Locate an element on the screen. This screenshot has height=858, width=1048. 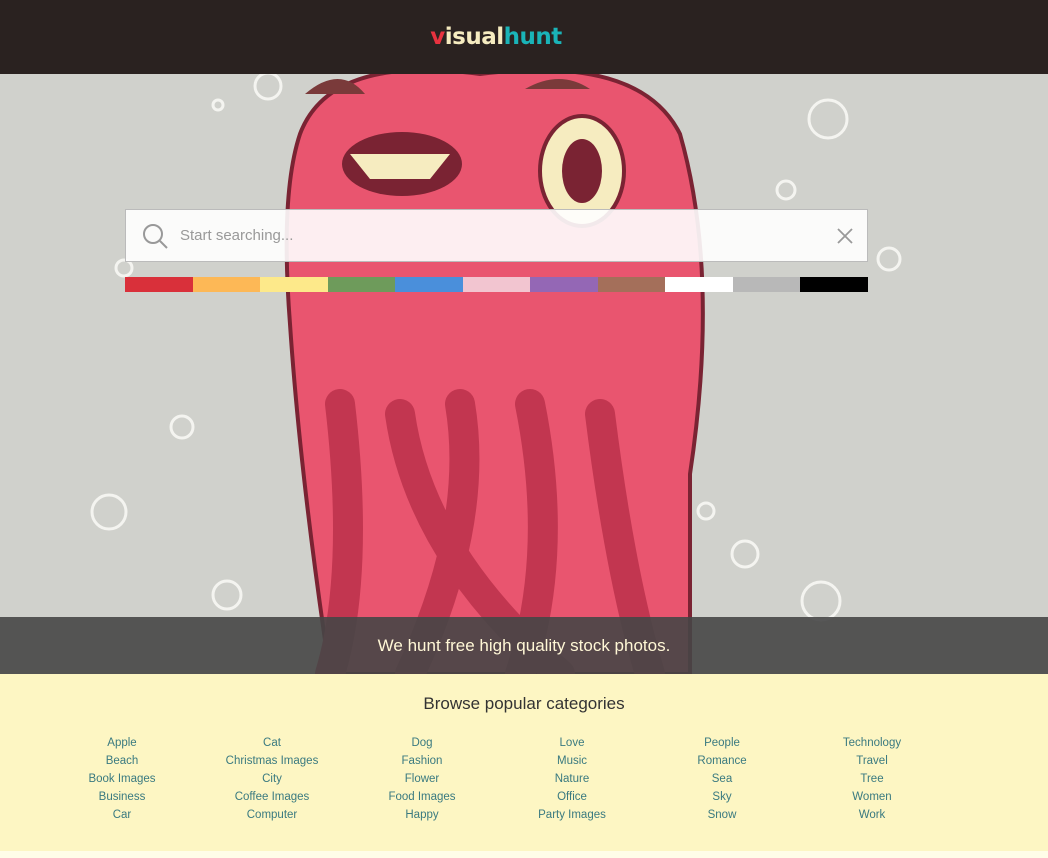
color-filter is located at coordinates (497, 284).